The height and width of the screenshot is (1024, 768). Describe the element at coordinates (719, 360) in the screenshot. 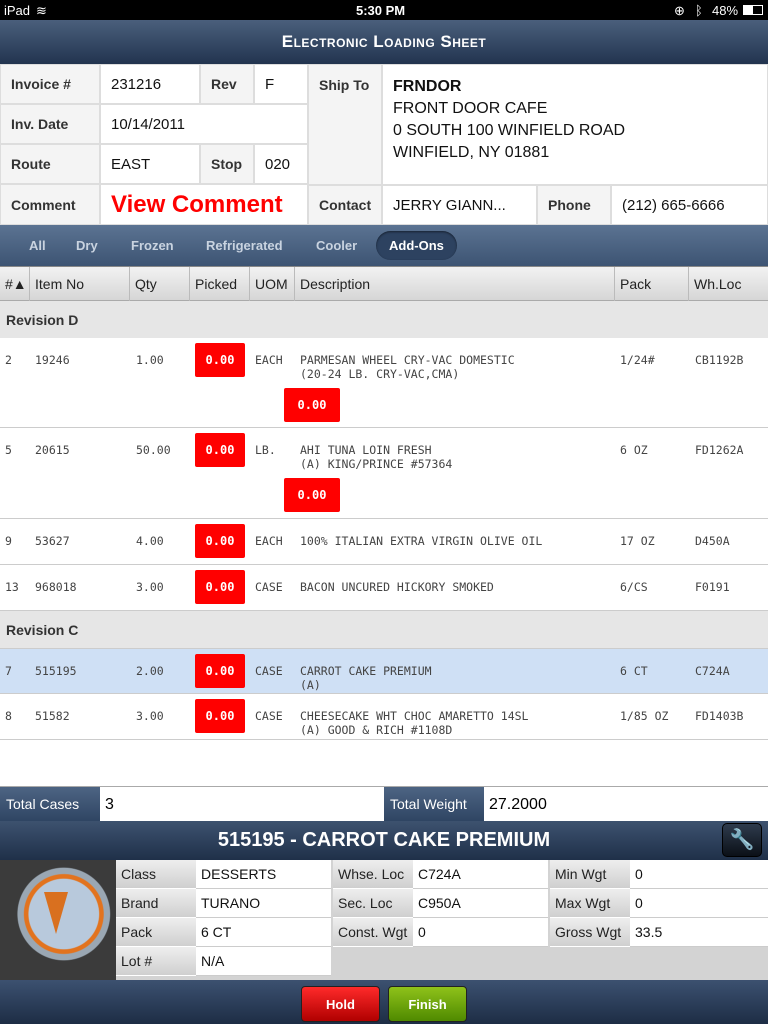

I see `wh-loc: CB1192B` at that location.